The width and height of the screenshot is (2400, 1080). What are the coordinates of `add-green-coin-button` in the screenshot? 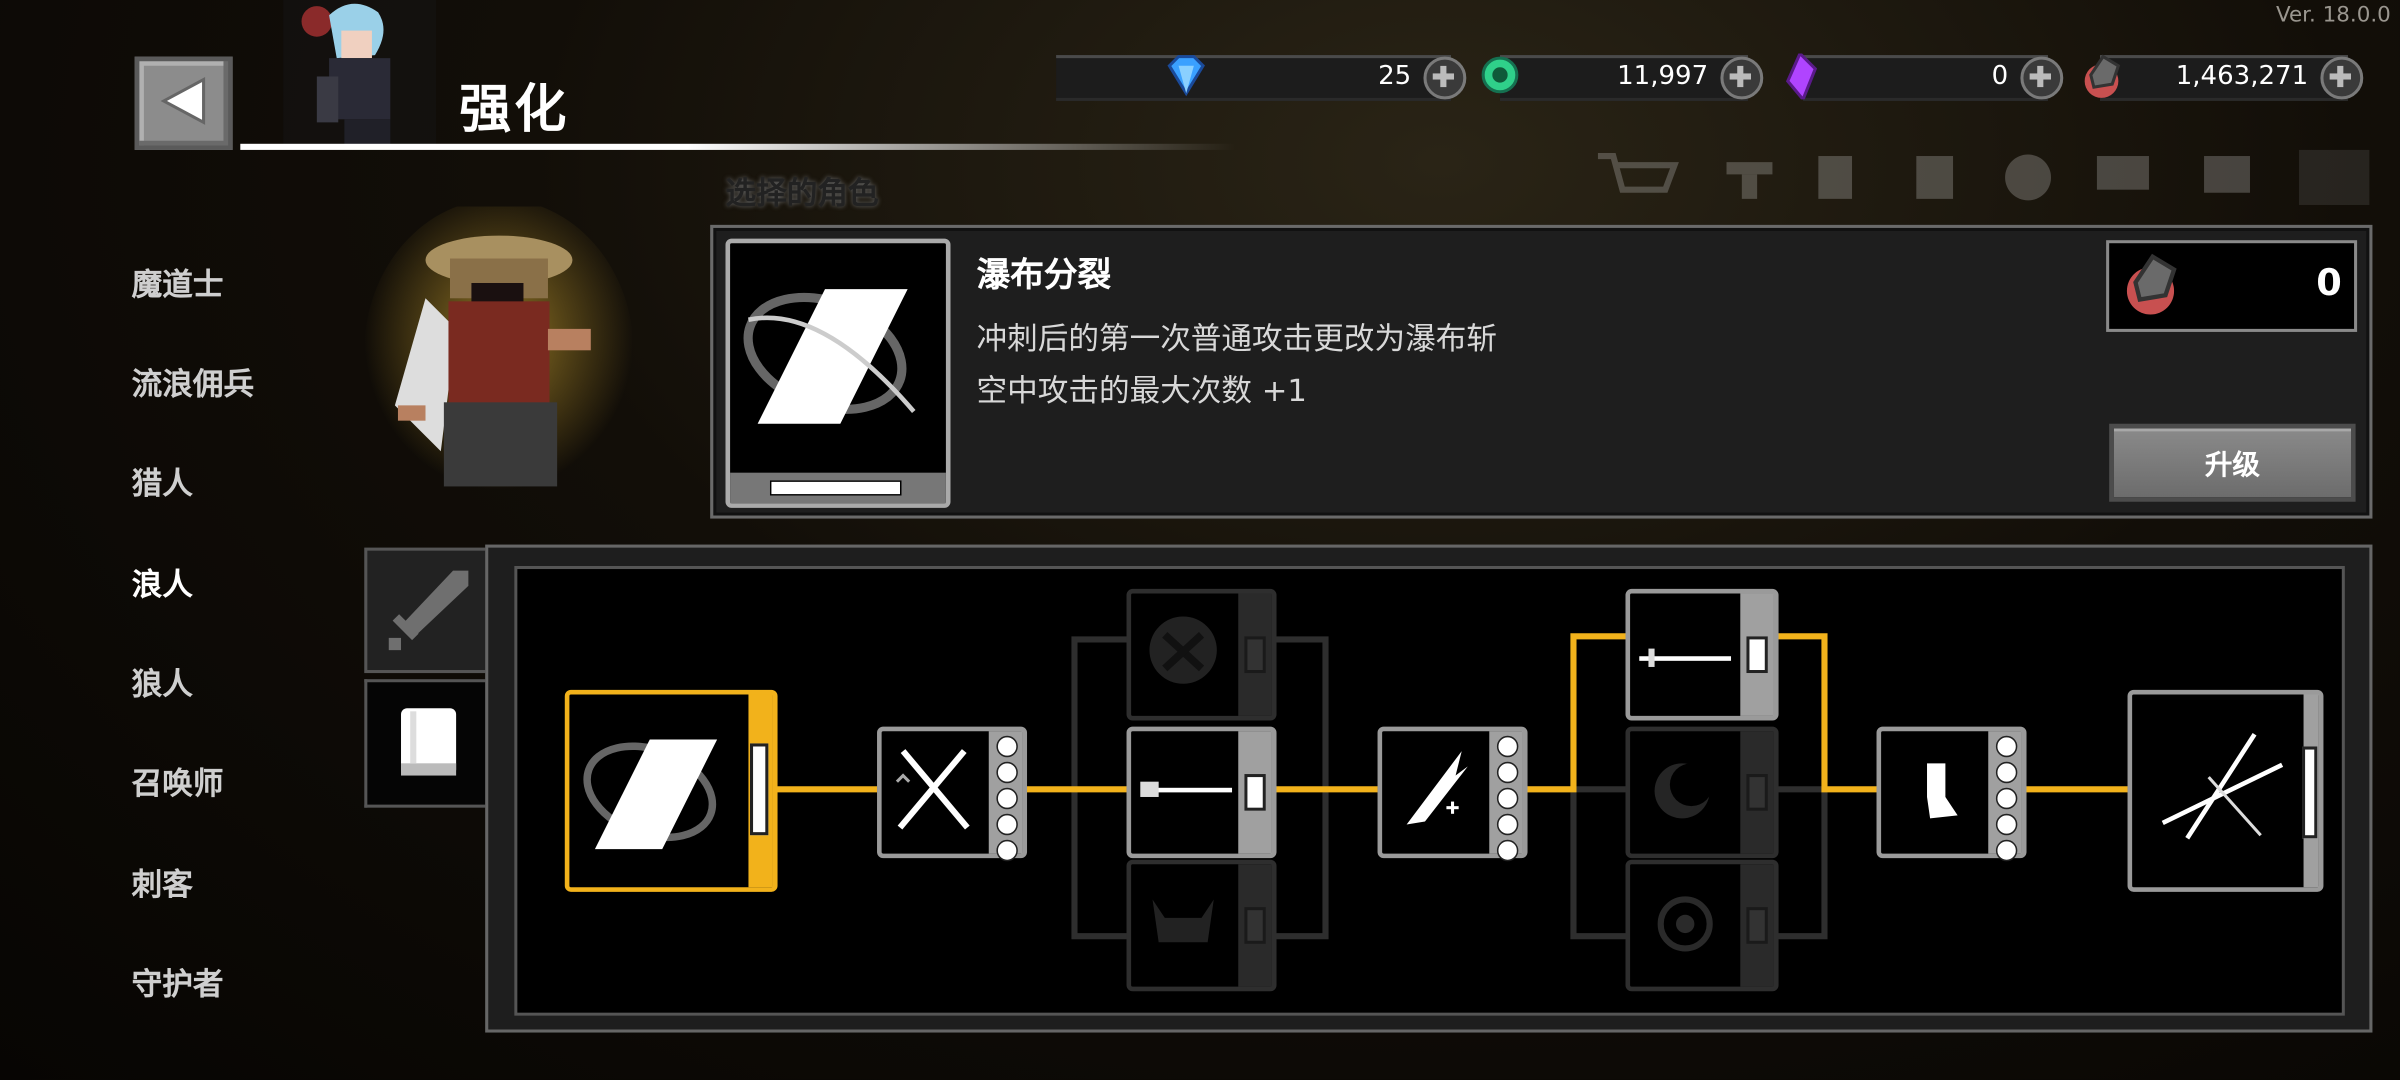 It's located at (1742, 78).